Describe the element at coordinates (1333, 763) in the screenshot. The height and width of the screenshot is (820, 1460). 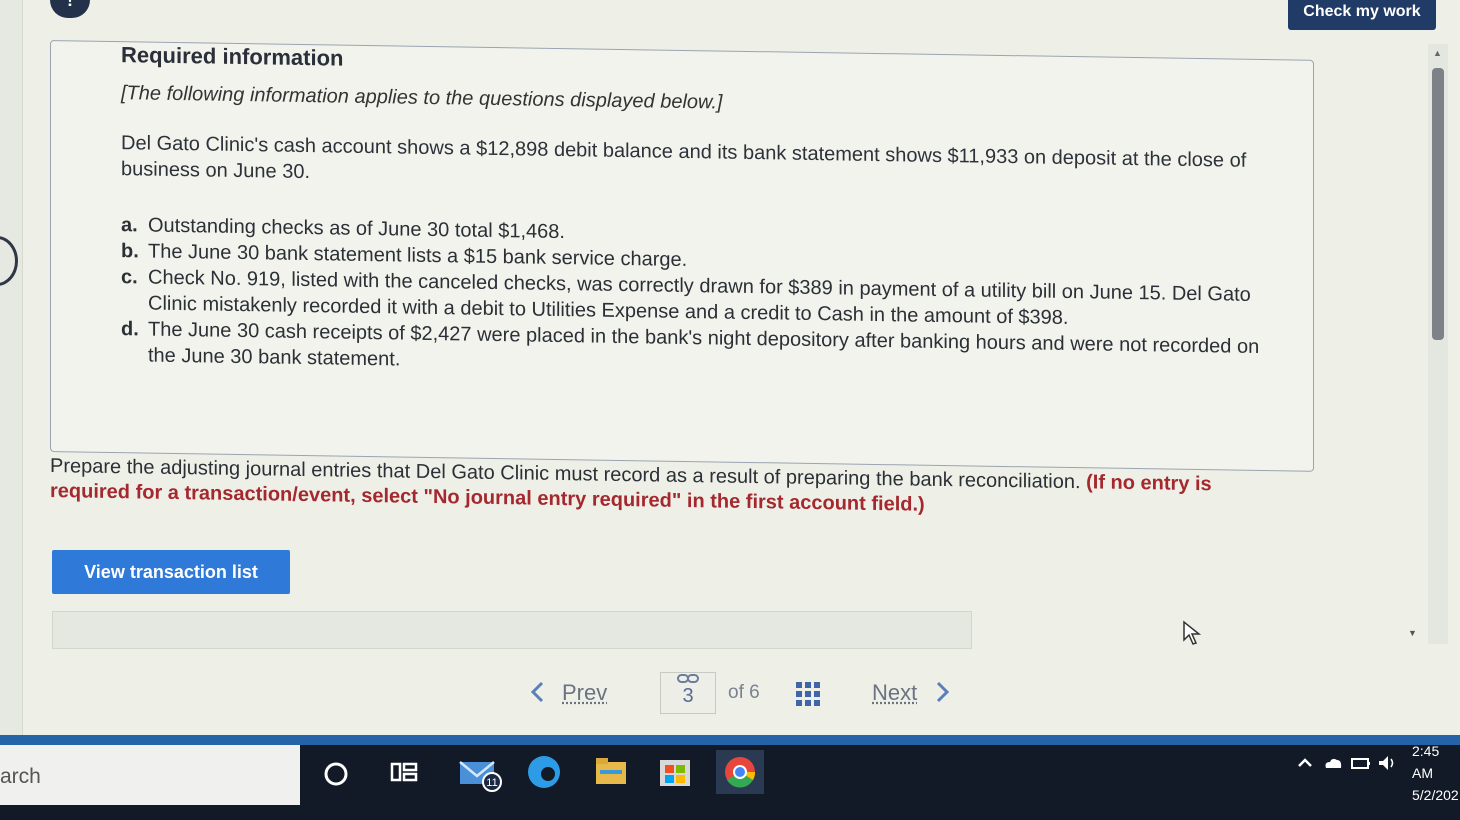
I see `onedrive-cloud-icon` at that location.